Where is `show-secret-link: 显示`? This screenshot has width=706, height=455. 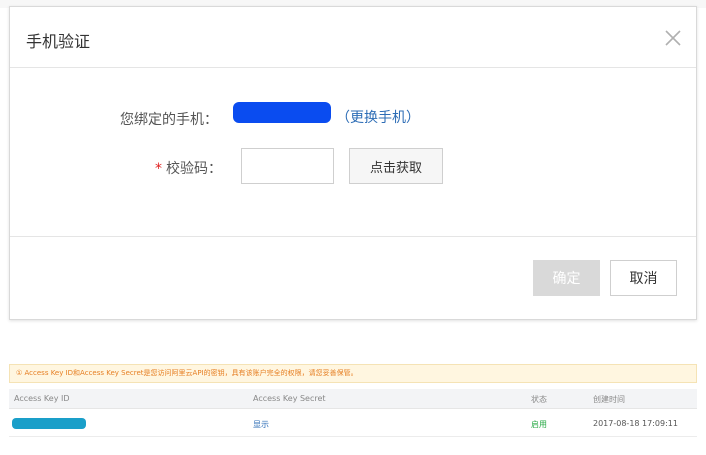 show-secret-link: 显示 is located at coordinates (261, 424).